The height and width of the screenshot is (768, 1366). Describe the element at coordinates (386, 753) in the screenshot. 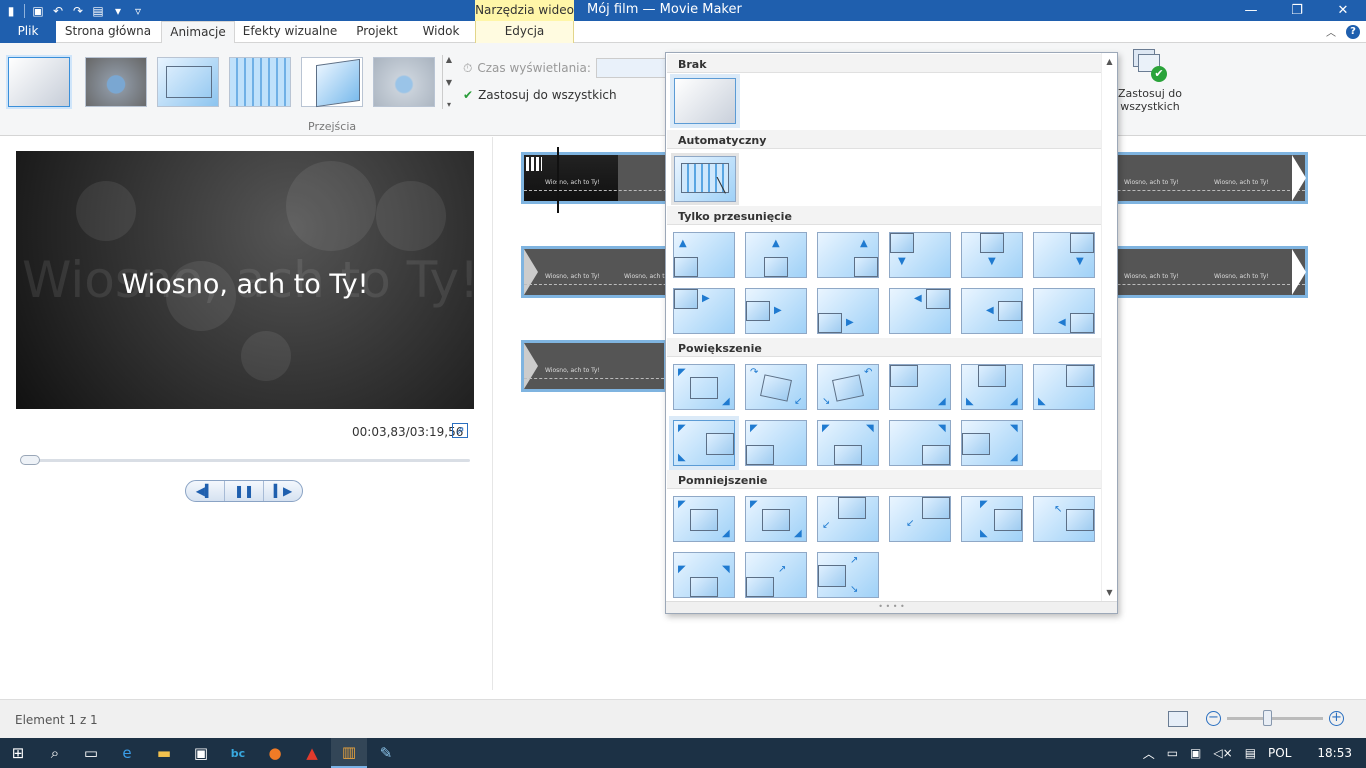

I see `paint-icon: ✎` at that location.